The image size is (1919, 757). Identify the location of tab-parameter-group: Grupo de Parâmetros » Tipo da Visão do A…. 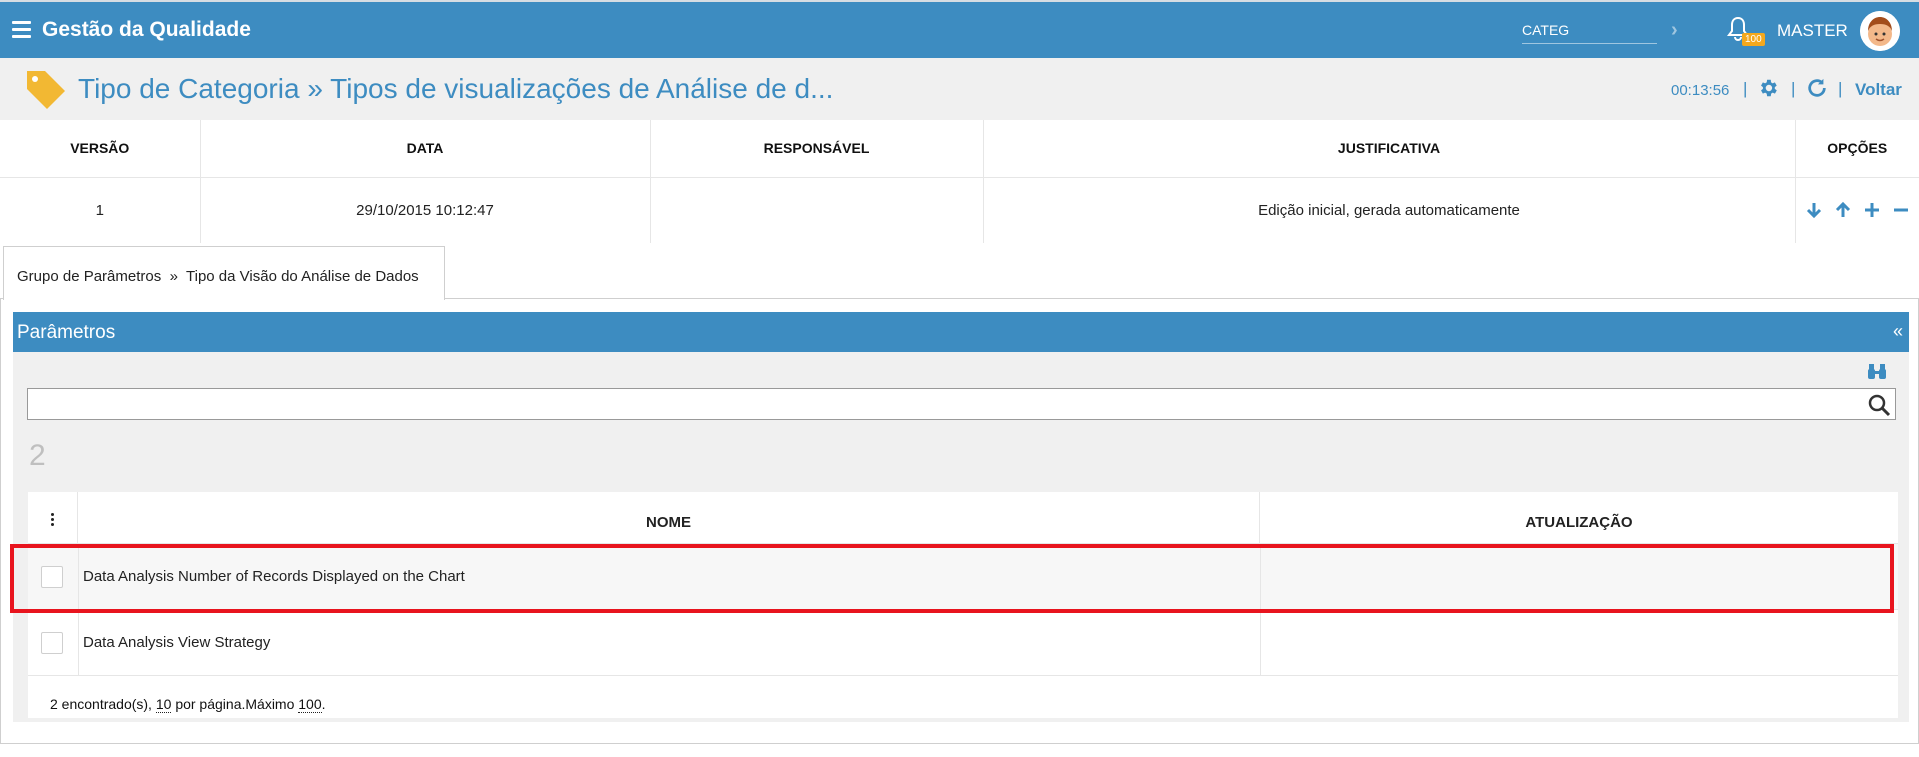
(224, 273).